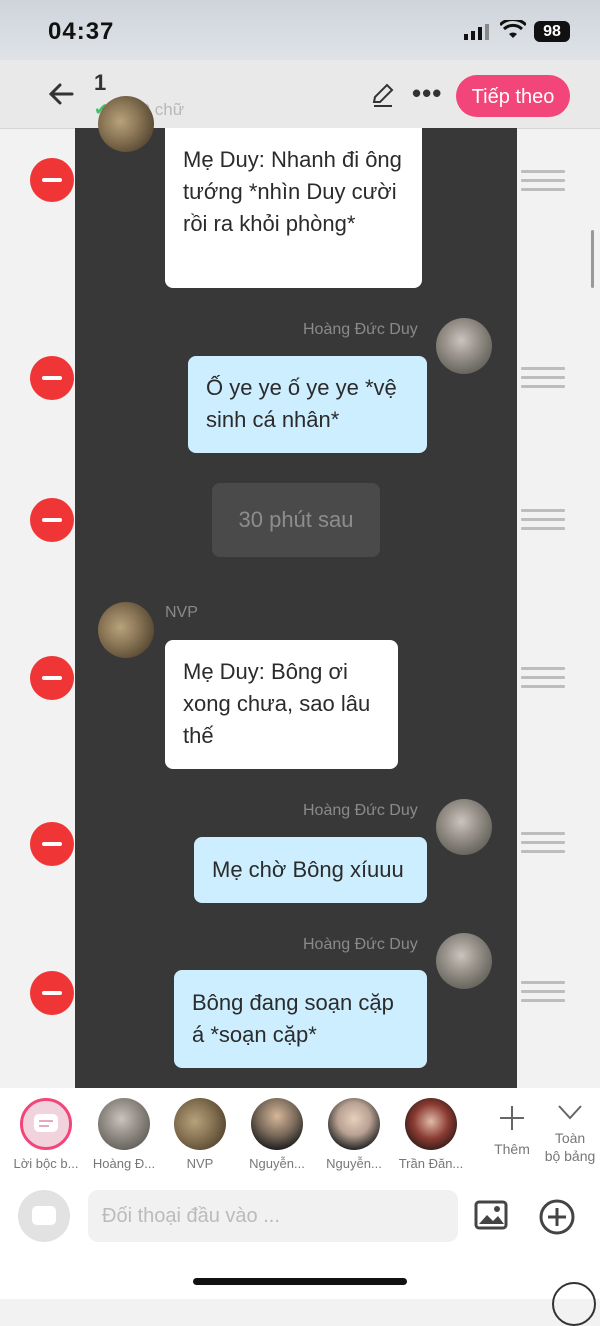 The image size is (600, 1326). What do you see at coordinates (552, 31) in the screenshot?
I see `battery-indicator: 98` at bounding box center [552, 31].